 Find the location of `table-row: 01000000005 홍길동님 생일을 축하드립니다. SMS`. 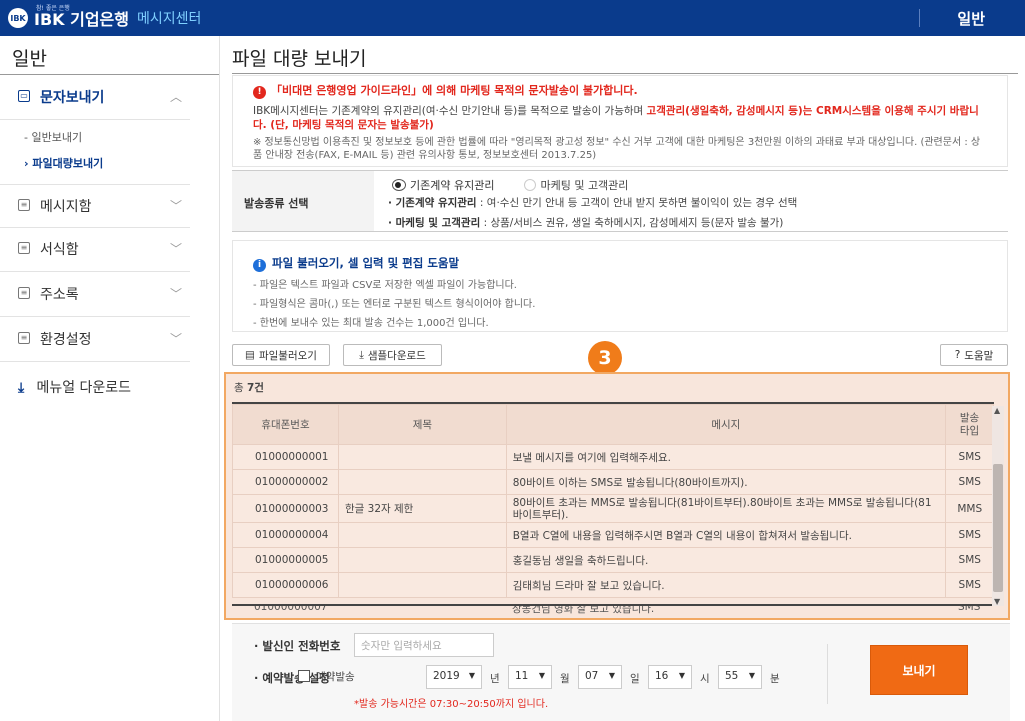

table-row: 01000000005 홍길동님 생일을 축하드립니다. SMS is located at coordinates (613, 560).